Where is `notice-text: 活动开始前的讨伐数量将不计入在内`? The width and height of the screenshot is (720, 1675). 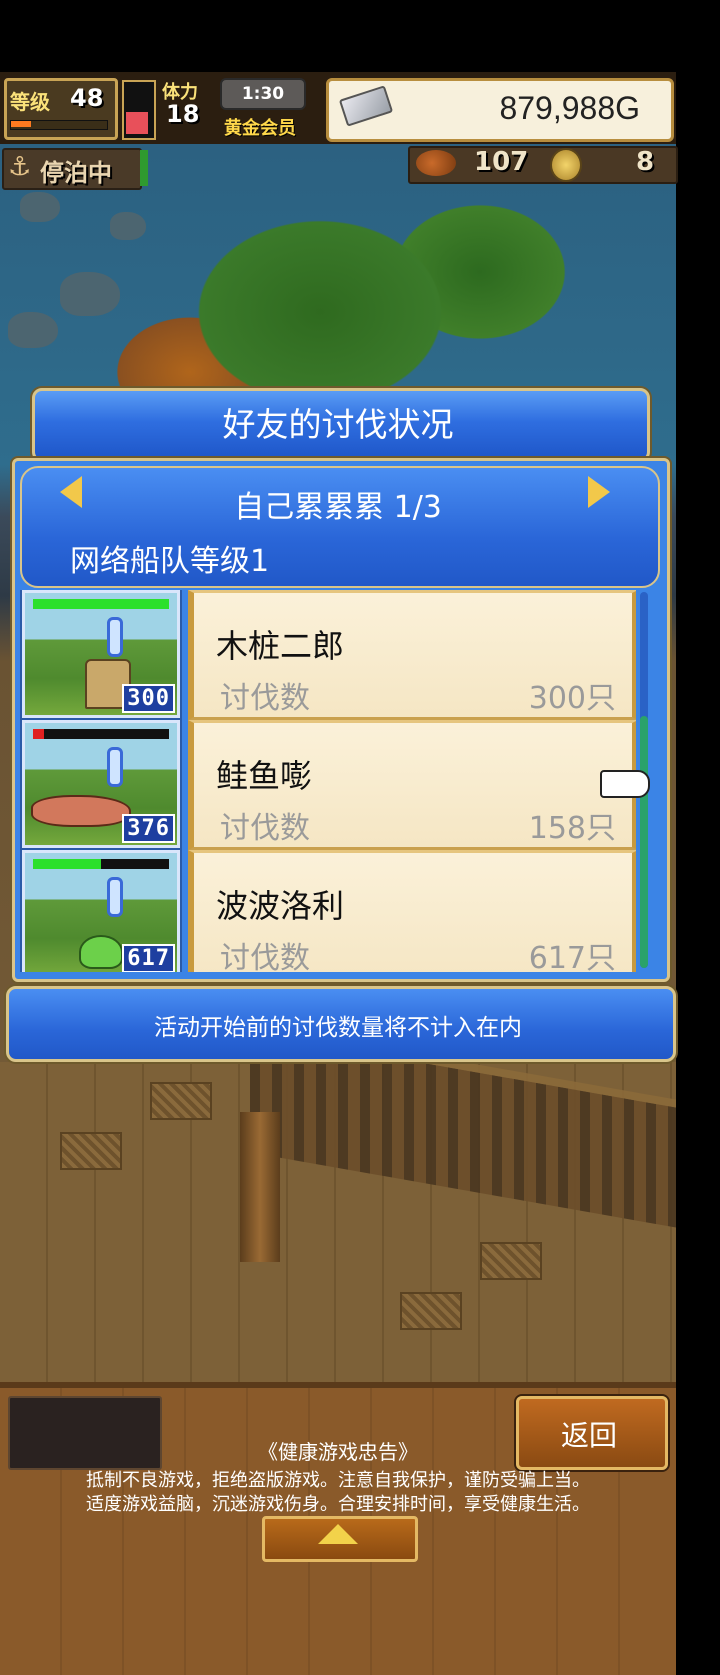 notice-text: 活动开始前的讨伐数量将不计入在内 is located at coordinates (338, 1028).